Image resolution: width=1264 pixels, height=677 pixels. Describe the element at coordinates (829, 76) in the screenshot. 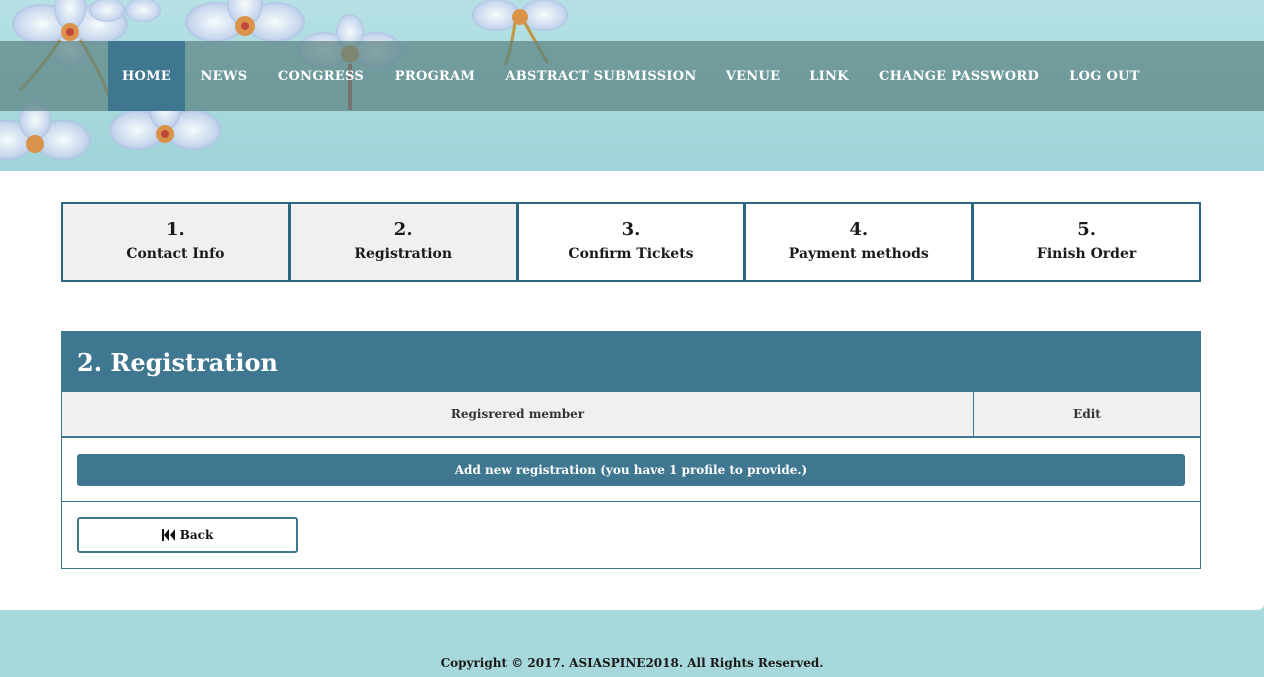

I see `nav-item-link: LINK` at that location.